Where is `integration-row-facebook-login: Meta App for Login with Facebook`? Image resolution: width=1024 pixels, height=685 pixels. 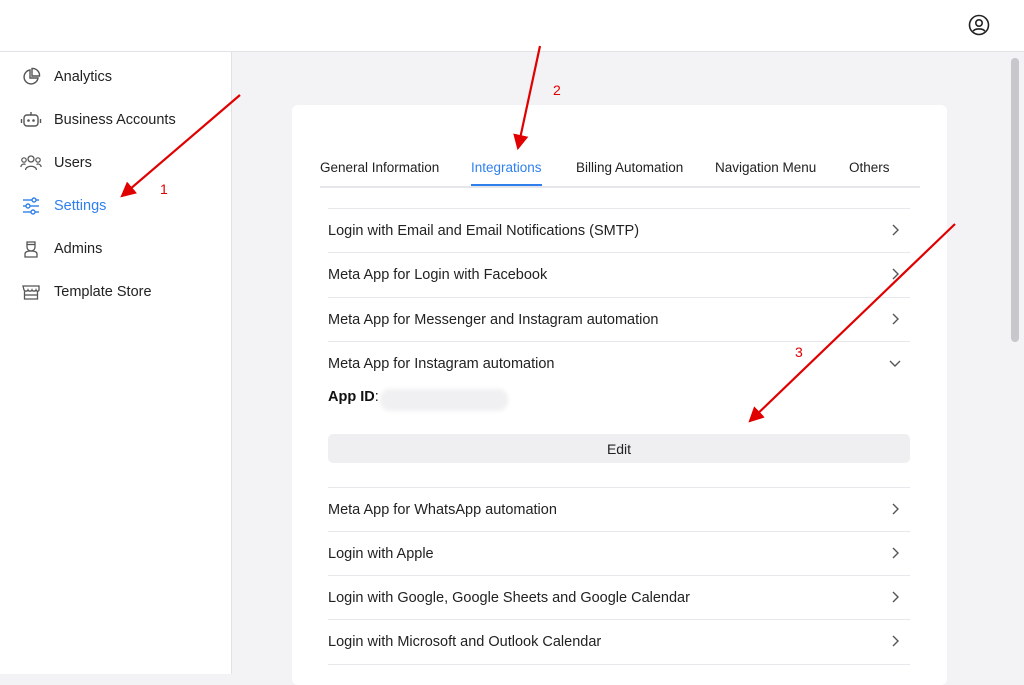 integration-row-facebook-login: Meta App for Login with Facebook is located at coordinates (619, 274).